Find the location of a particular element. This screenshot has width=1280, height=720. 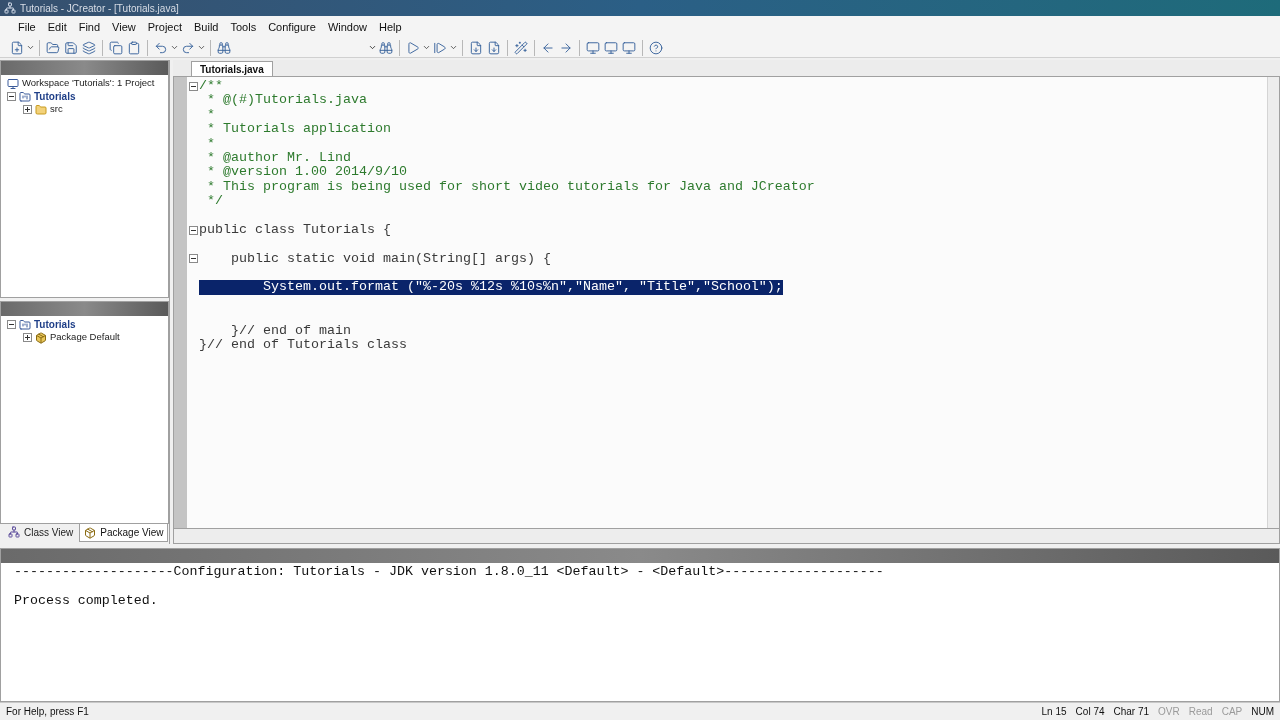

status-indicator: Char 71 is located at coordinates (1131, 712).